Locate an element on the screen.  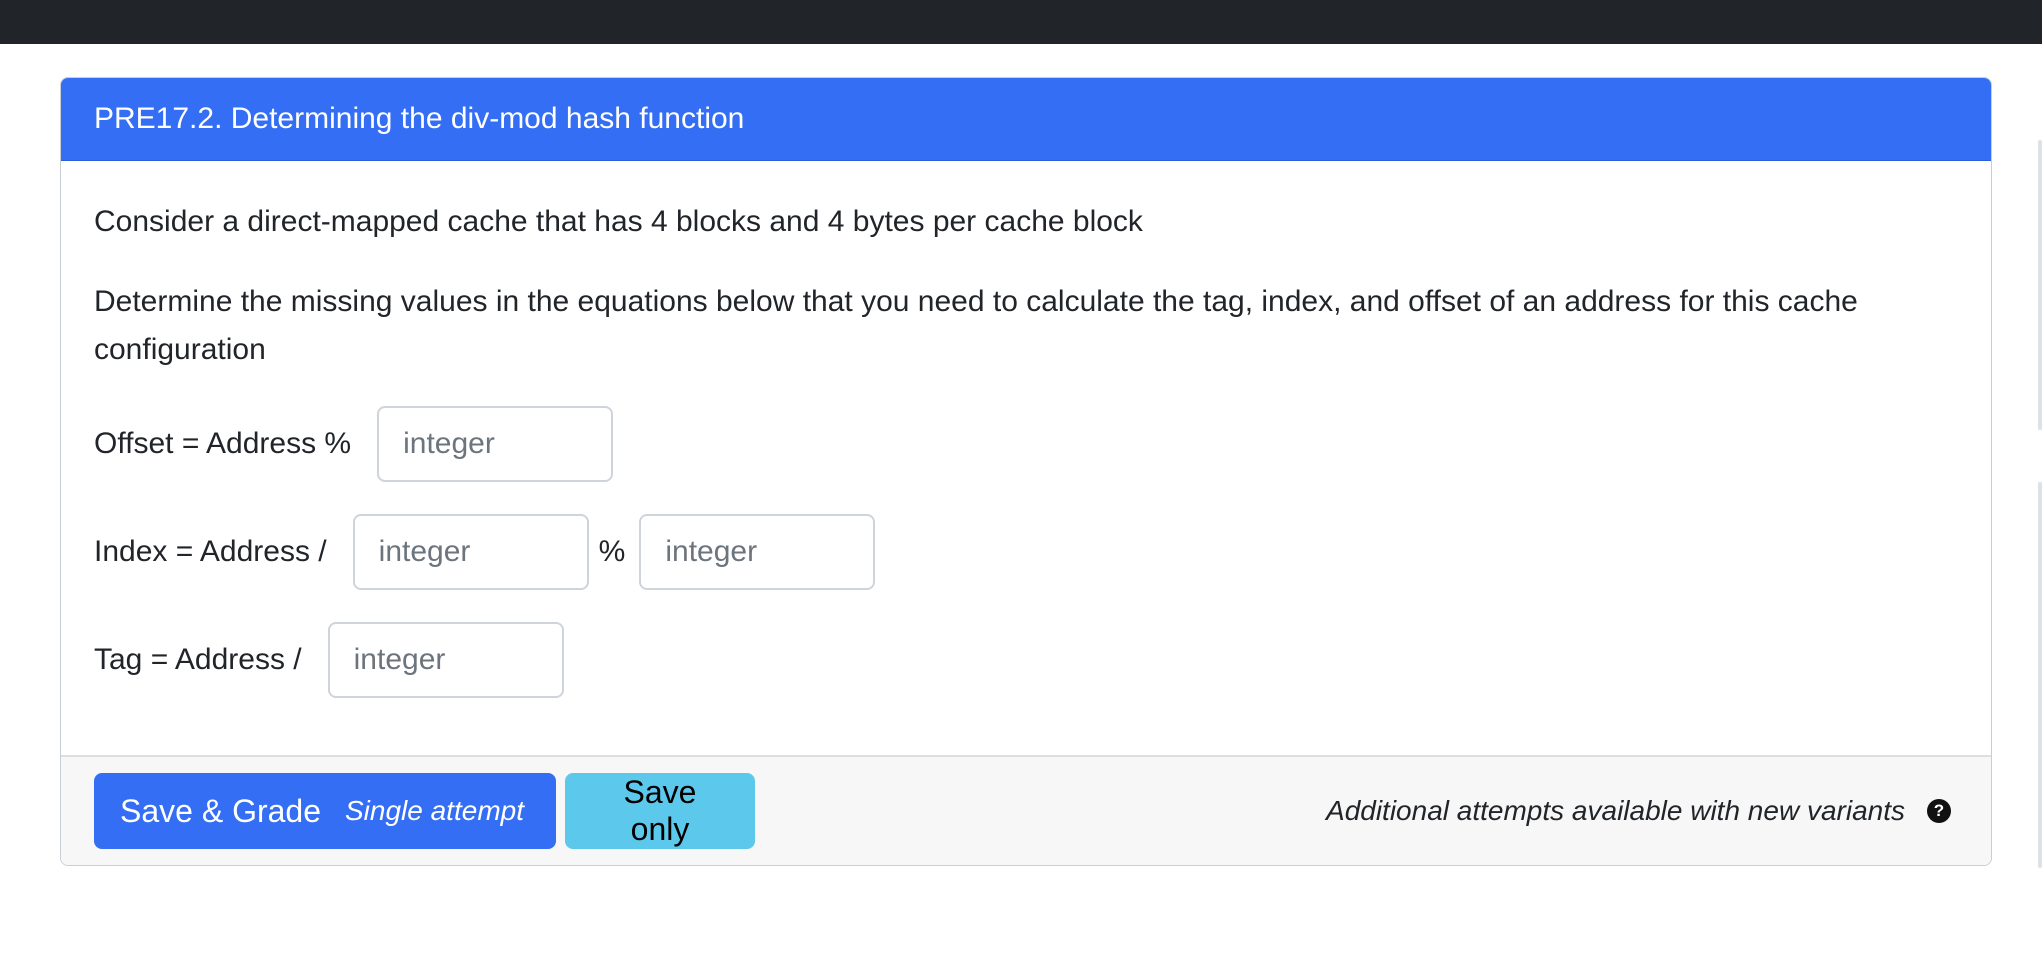
offset-label: Offset = Address % is located at coordinates (223, 443).